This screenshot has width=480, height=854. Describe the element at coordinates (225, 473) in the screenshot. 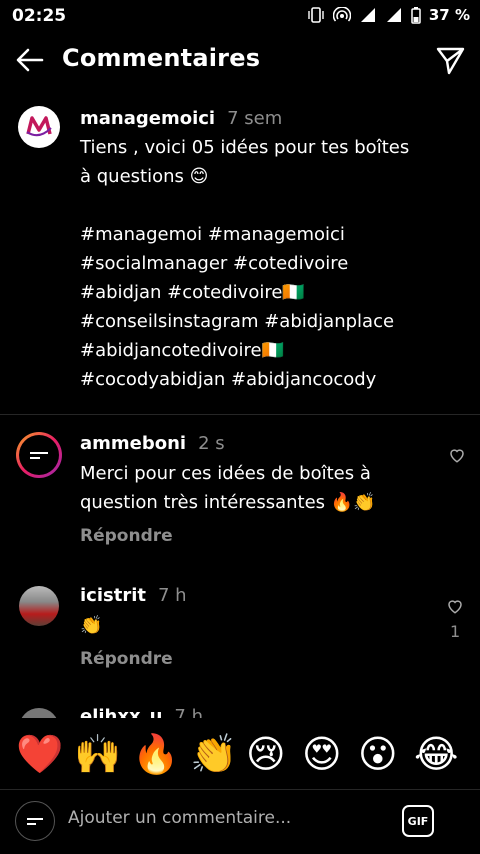

I see `comment-line: Merci pour ces idées de boîtes à` at that location.